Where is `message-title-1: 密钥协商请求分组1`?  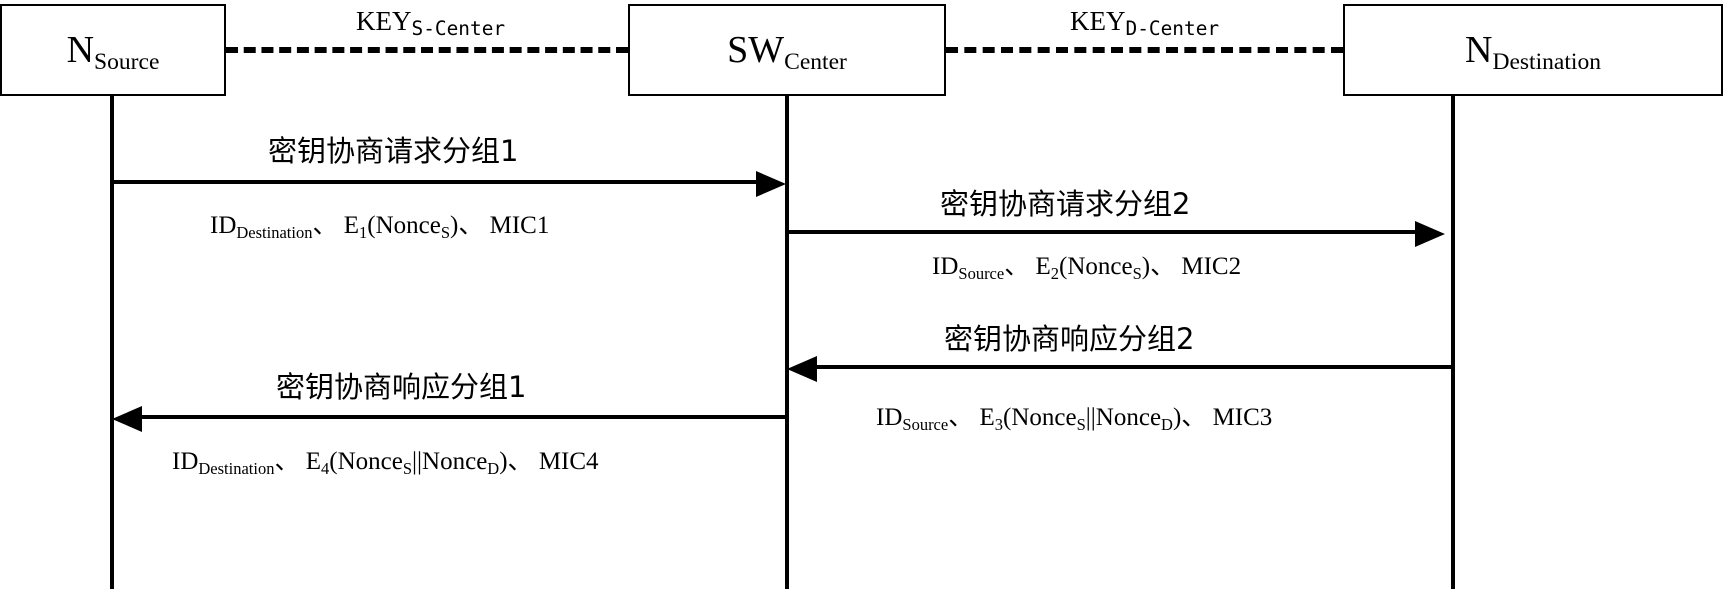 message-title-1: 密钥协商请求分组1 is located at coordinates (393, 151).